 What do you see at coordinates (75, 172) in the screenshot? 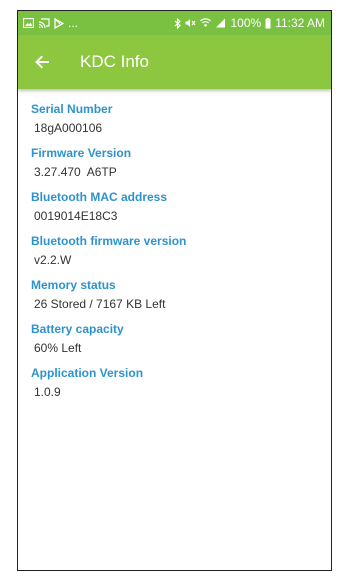
I see `field-value: 3.27.470 A6TP` at bounding box center [75, 172].